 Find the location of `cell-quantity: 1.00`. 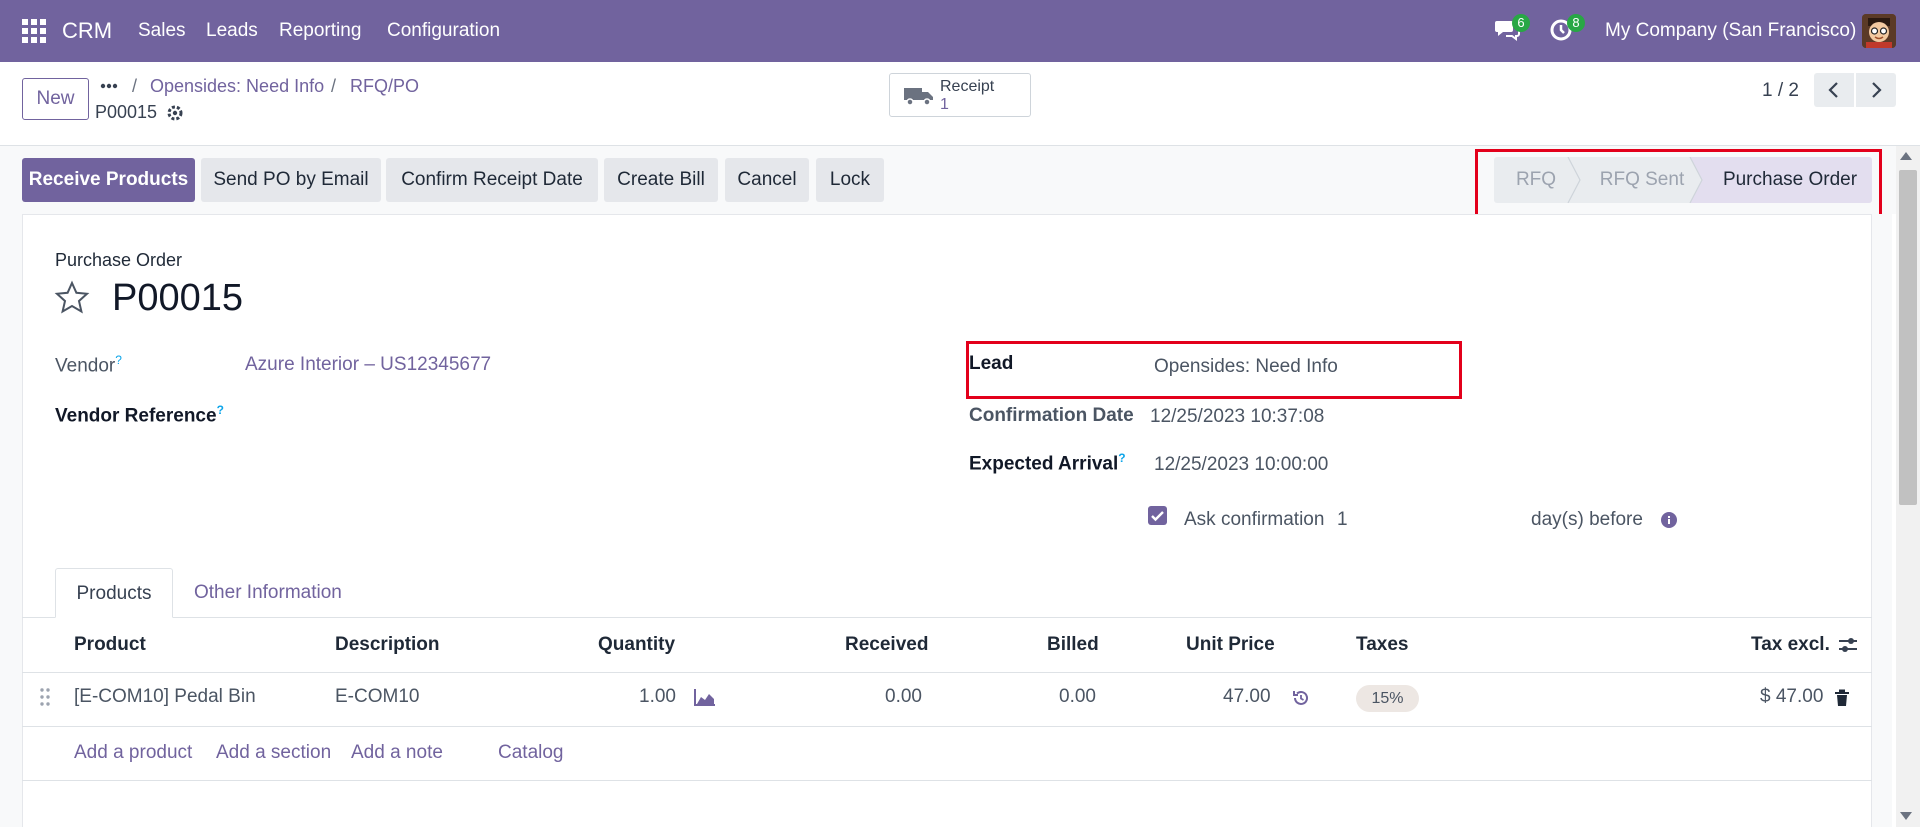

cell-quantity: 1.00 is located at coordinates (657, 697).